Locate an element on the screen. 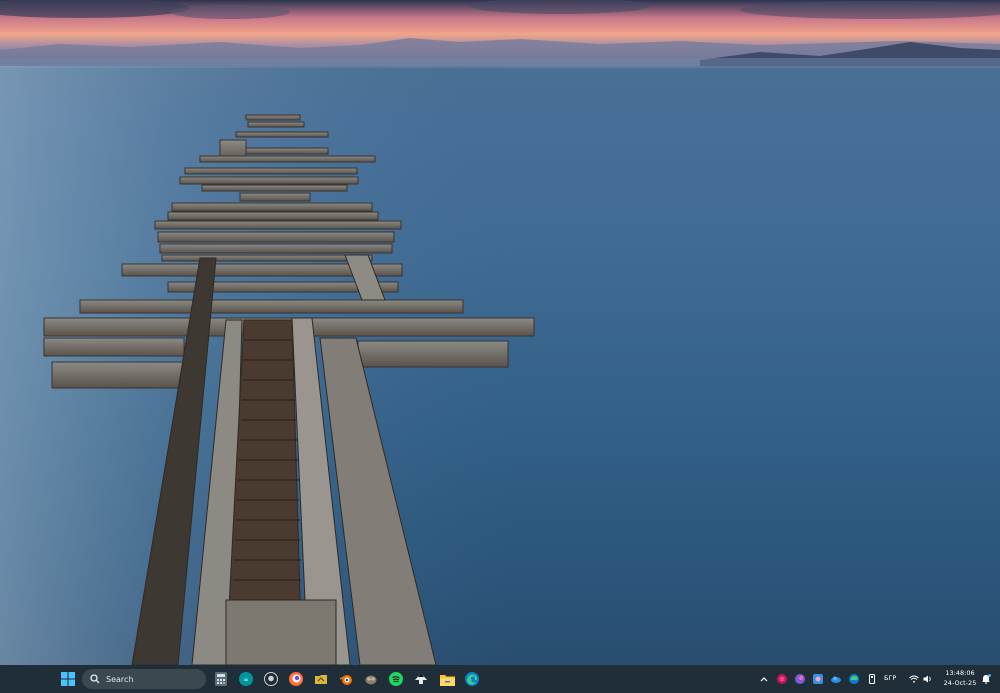 Image resolution: width=1000 pixels, height=693 pixels. search-icon is located at coordinates (95, 679).